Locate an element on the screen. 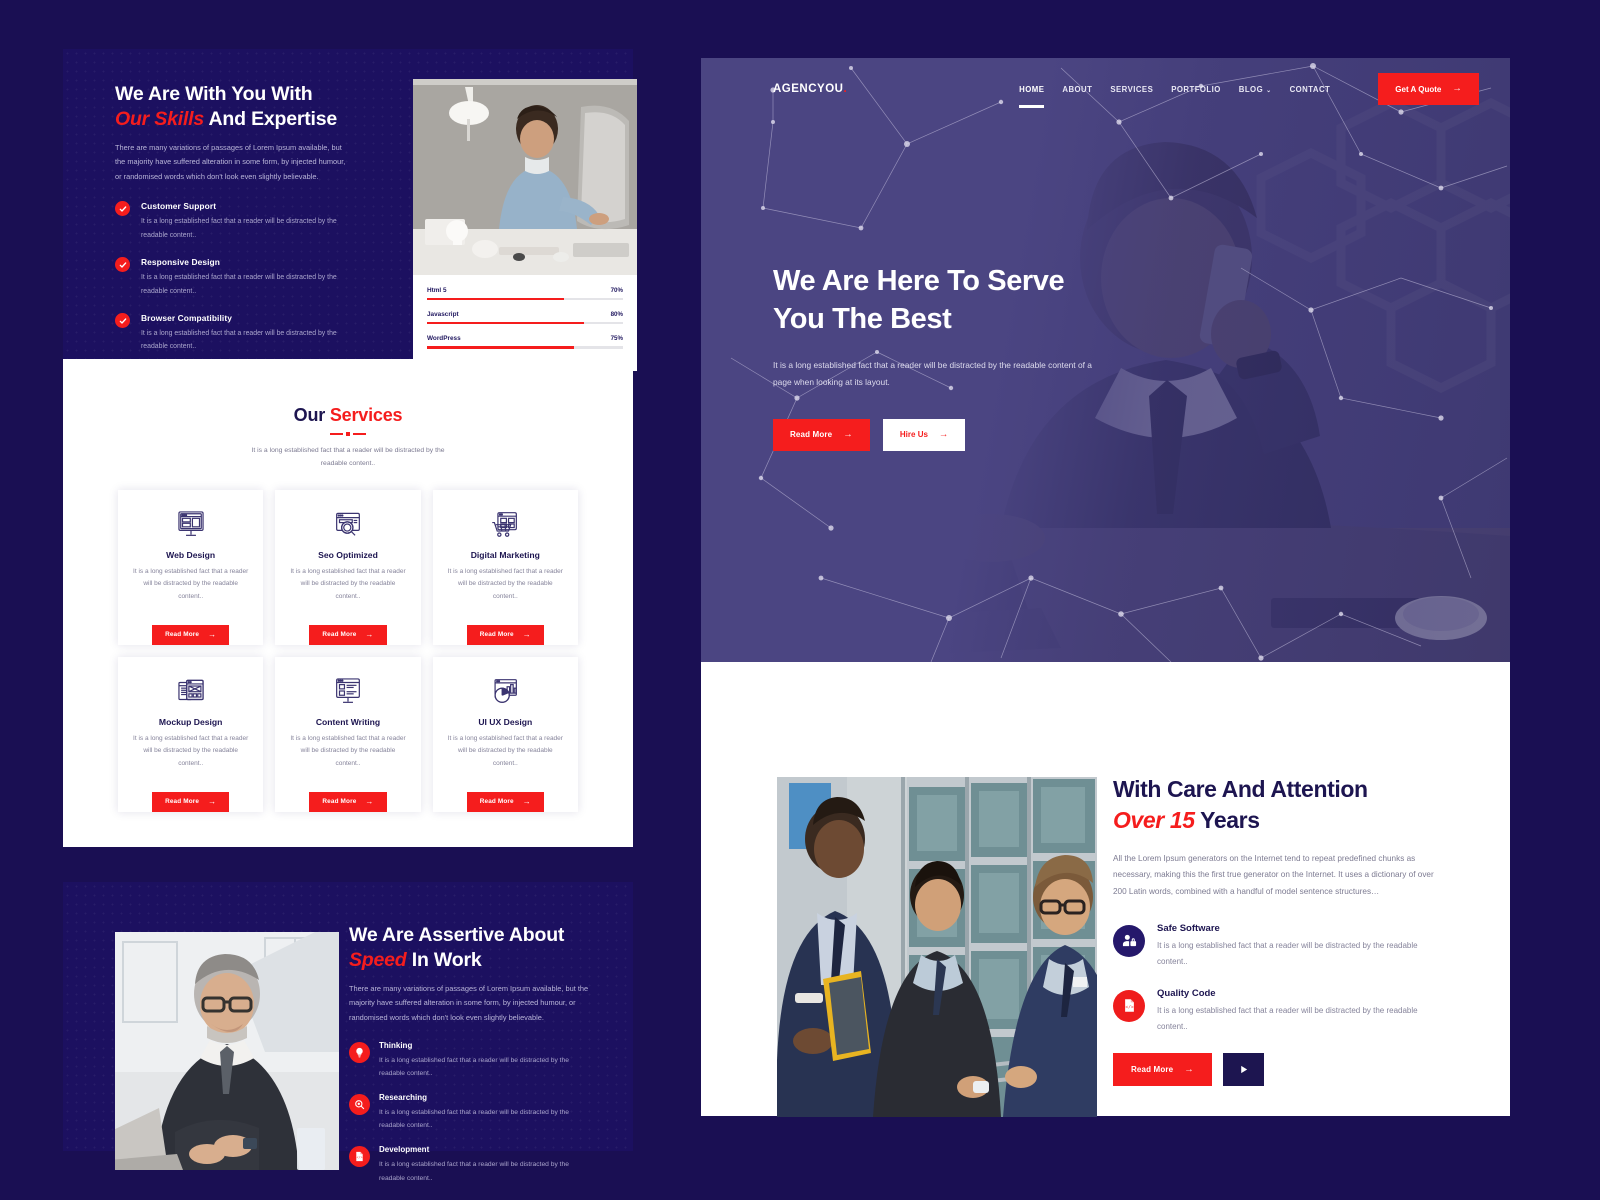 The height and width of the screenshot is (1200, 1600). hero-heading-line2: You The Best is located at coordinates (862, 318).